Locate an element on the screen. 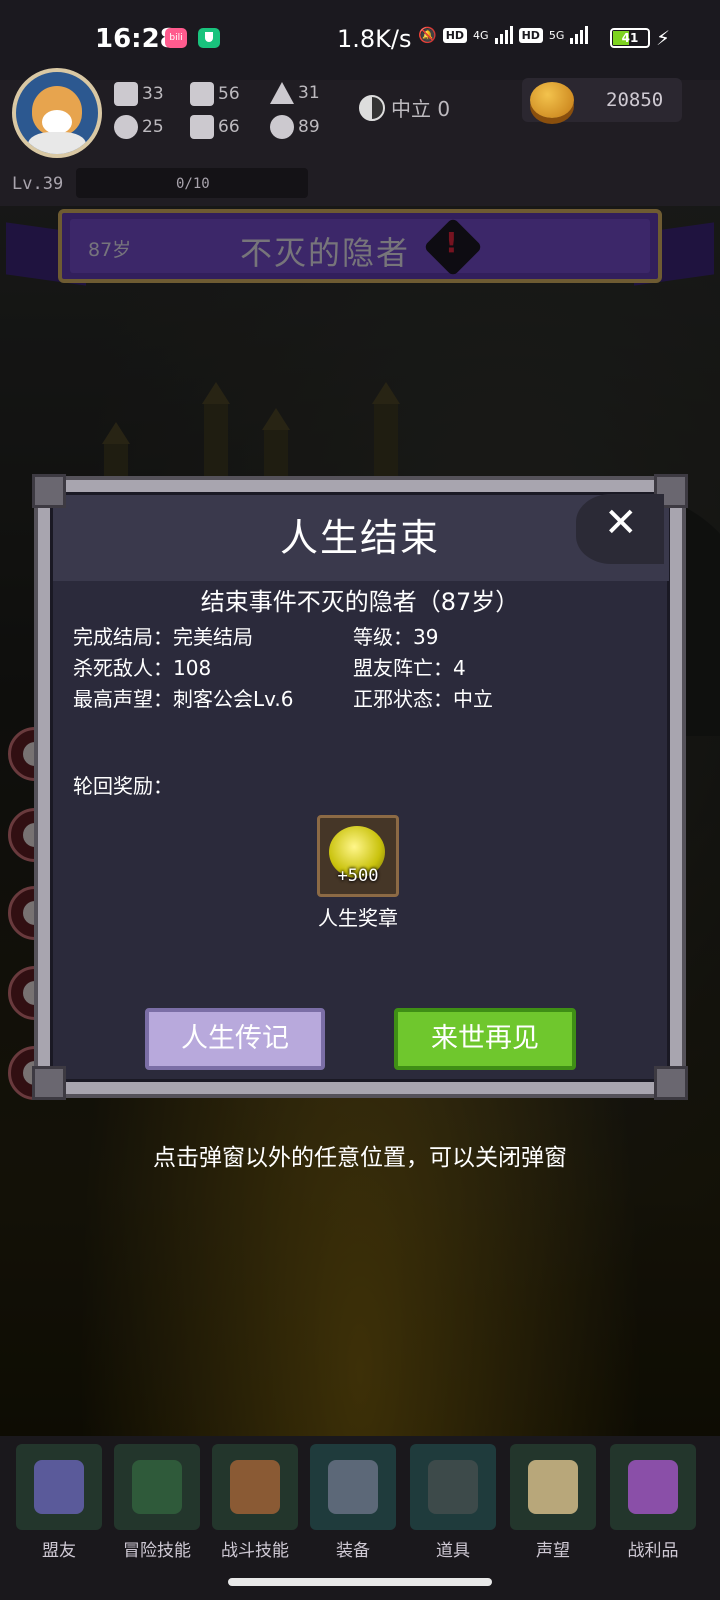 The height and width of the screenshot is (1600, 720). mute-icon: 🔕 is located at coordinates (427, 35).